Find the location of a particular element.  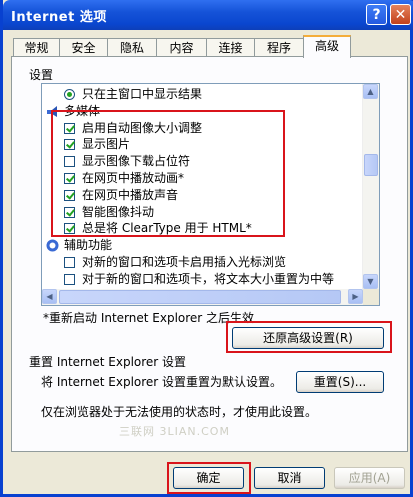

ok-highlight-box is located at coordinates (209, 478).